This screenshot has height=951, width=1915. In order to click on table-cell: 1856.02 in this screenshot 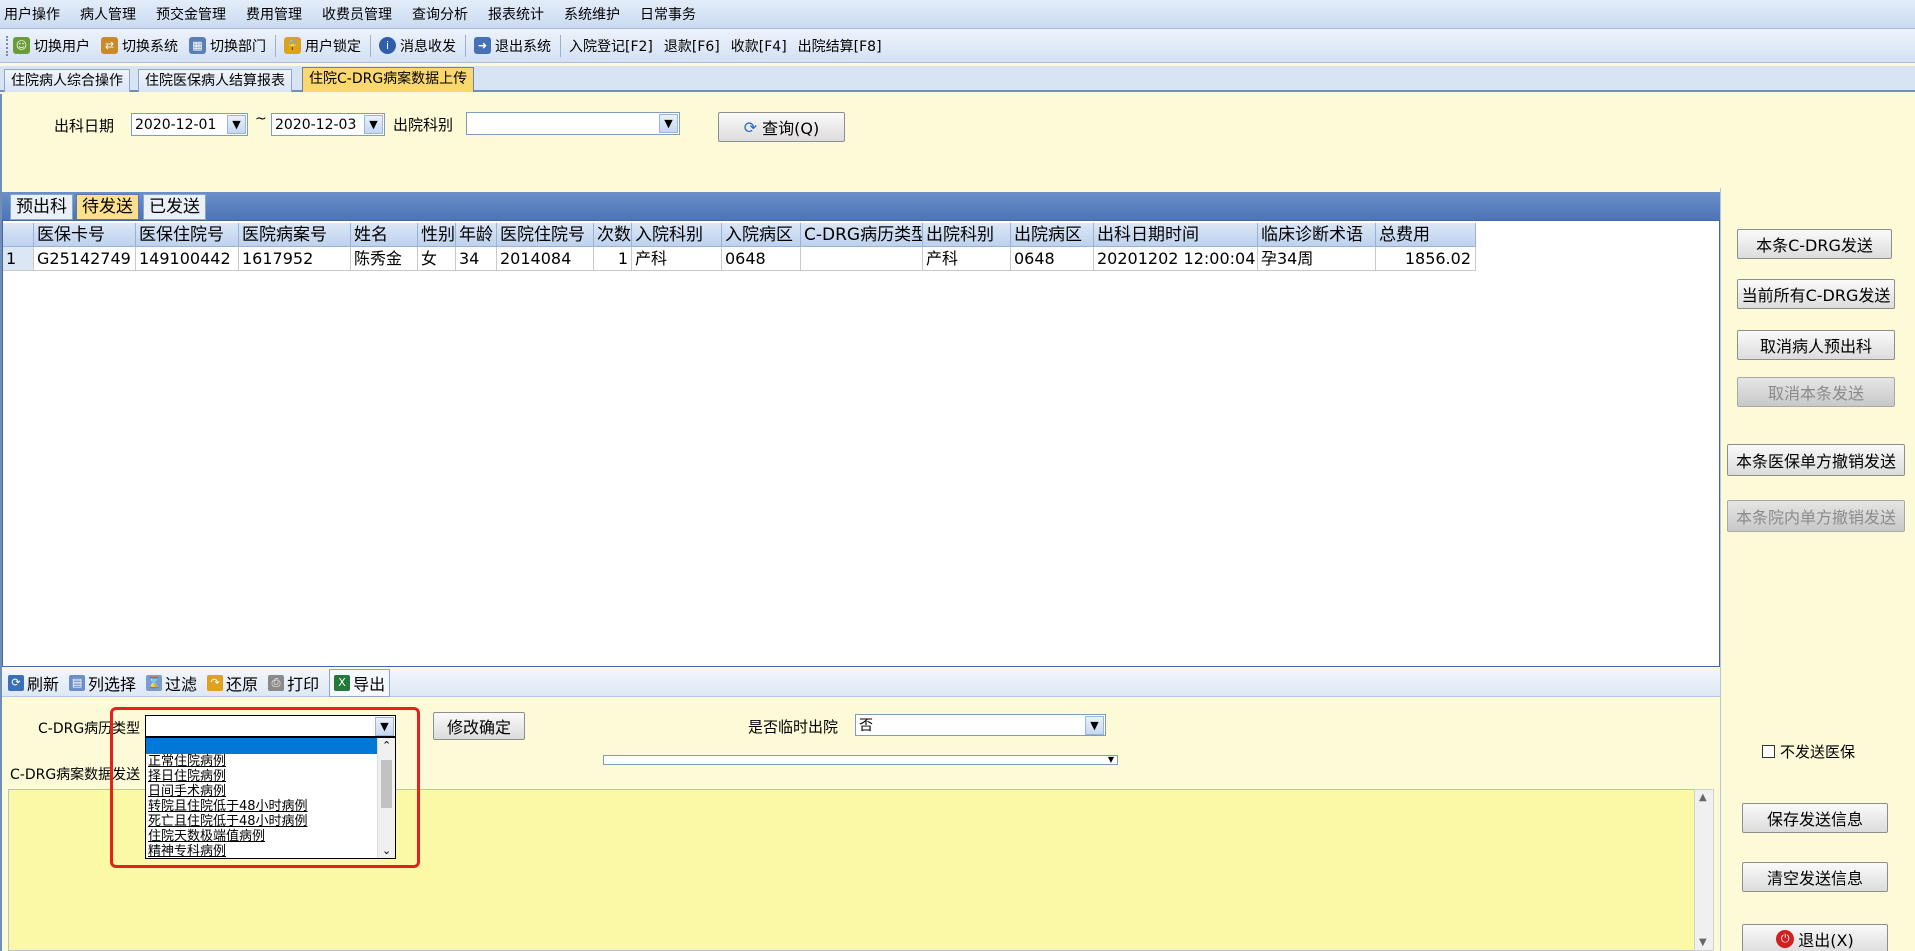, I will do `click(1426, 259)`.